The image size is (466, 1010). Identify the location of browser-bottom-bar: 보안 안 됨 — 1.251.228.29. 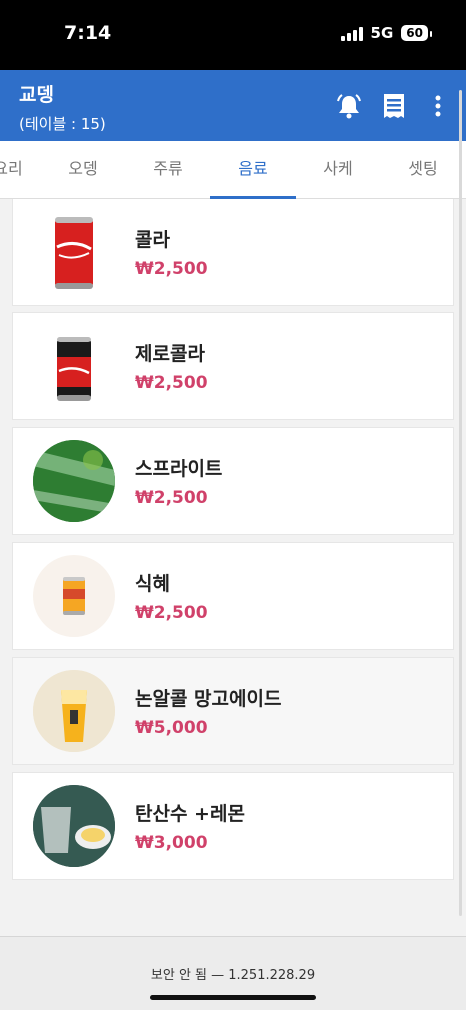
(233, 973).